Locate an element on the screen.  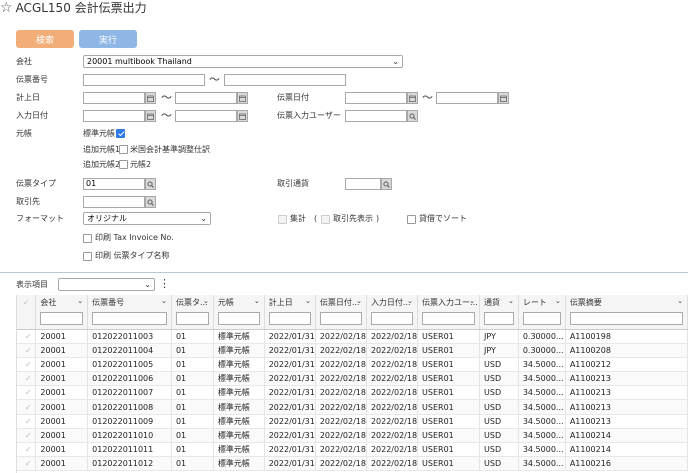
trade-currency-input is located at coordinates (363, 184).